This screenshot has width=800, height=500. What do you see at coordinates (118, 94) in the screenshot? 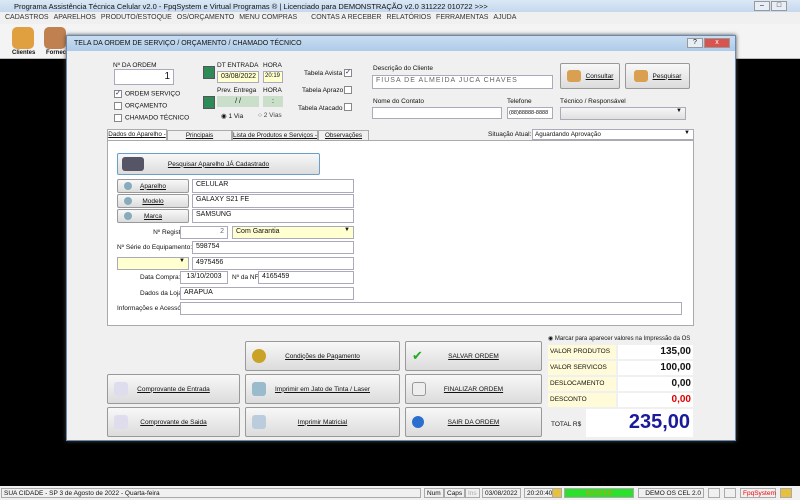
I see `checkbox-checked-icon: ✓` at bounding box center [118, 94].